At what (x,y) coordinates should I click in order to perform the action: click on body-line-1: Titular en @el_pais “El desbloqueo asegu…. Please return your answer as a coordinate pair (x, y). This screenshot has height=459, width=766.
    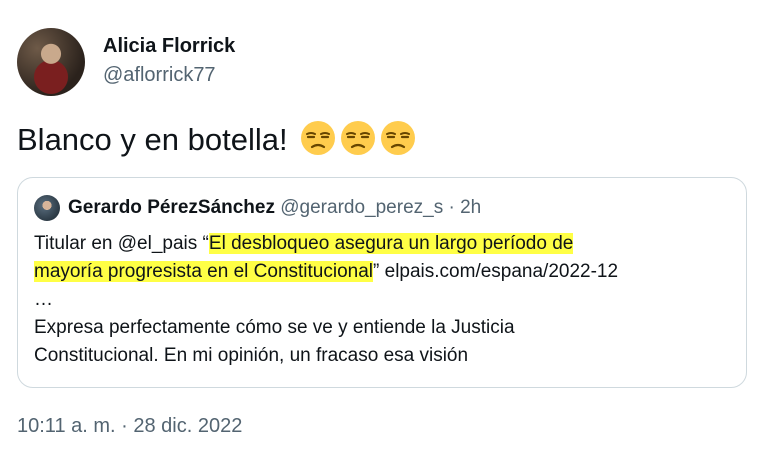
    Looking at the image, I should click on (384, 244).